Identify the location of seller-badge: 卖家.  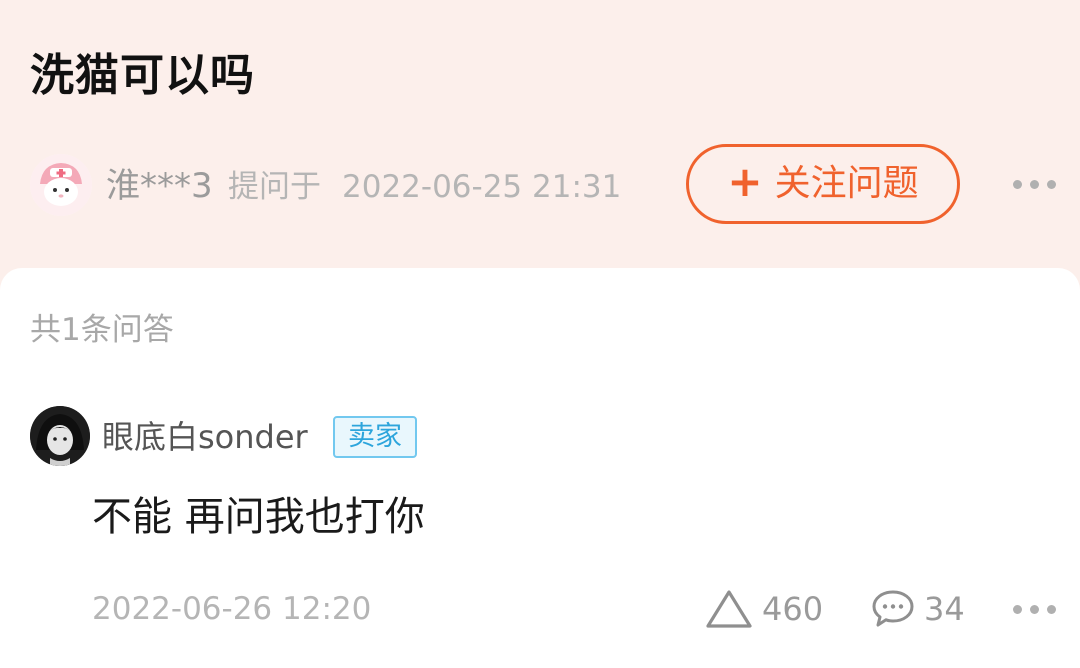
(375, 437).